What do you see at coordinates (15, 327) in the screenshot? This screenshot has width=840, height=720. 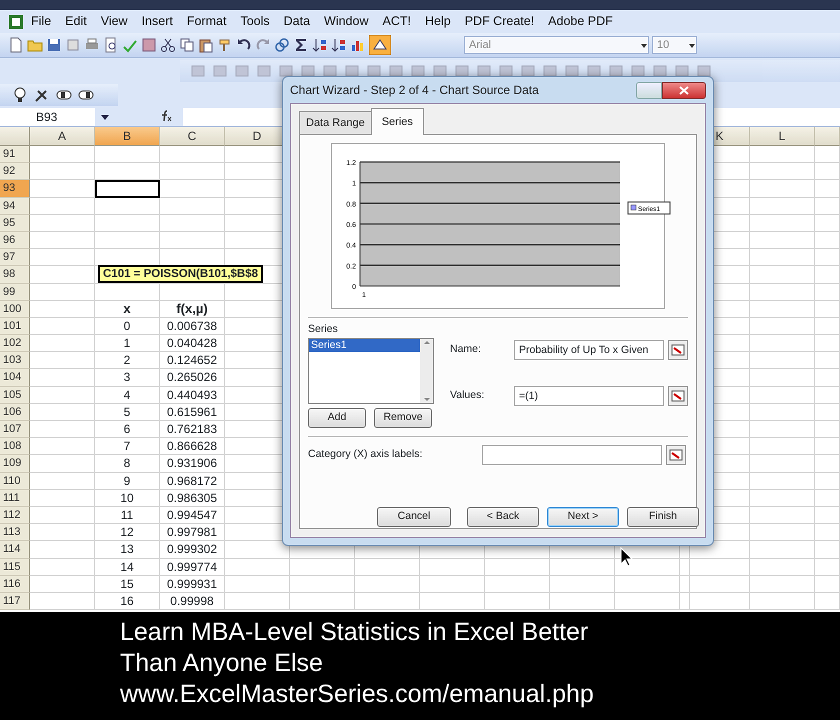 I see `row-header: 101` at bounding box center [15, 327].